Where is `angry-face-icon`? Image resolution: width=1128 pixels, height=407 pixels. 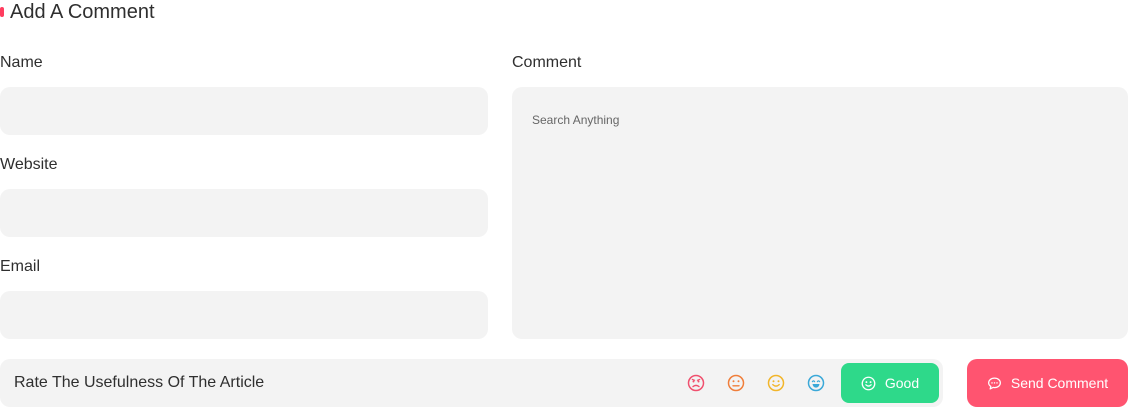 angry-face-icon is located at coordinates (696, 383).